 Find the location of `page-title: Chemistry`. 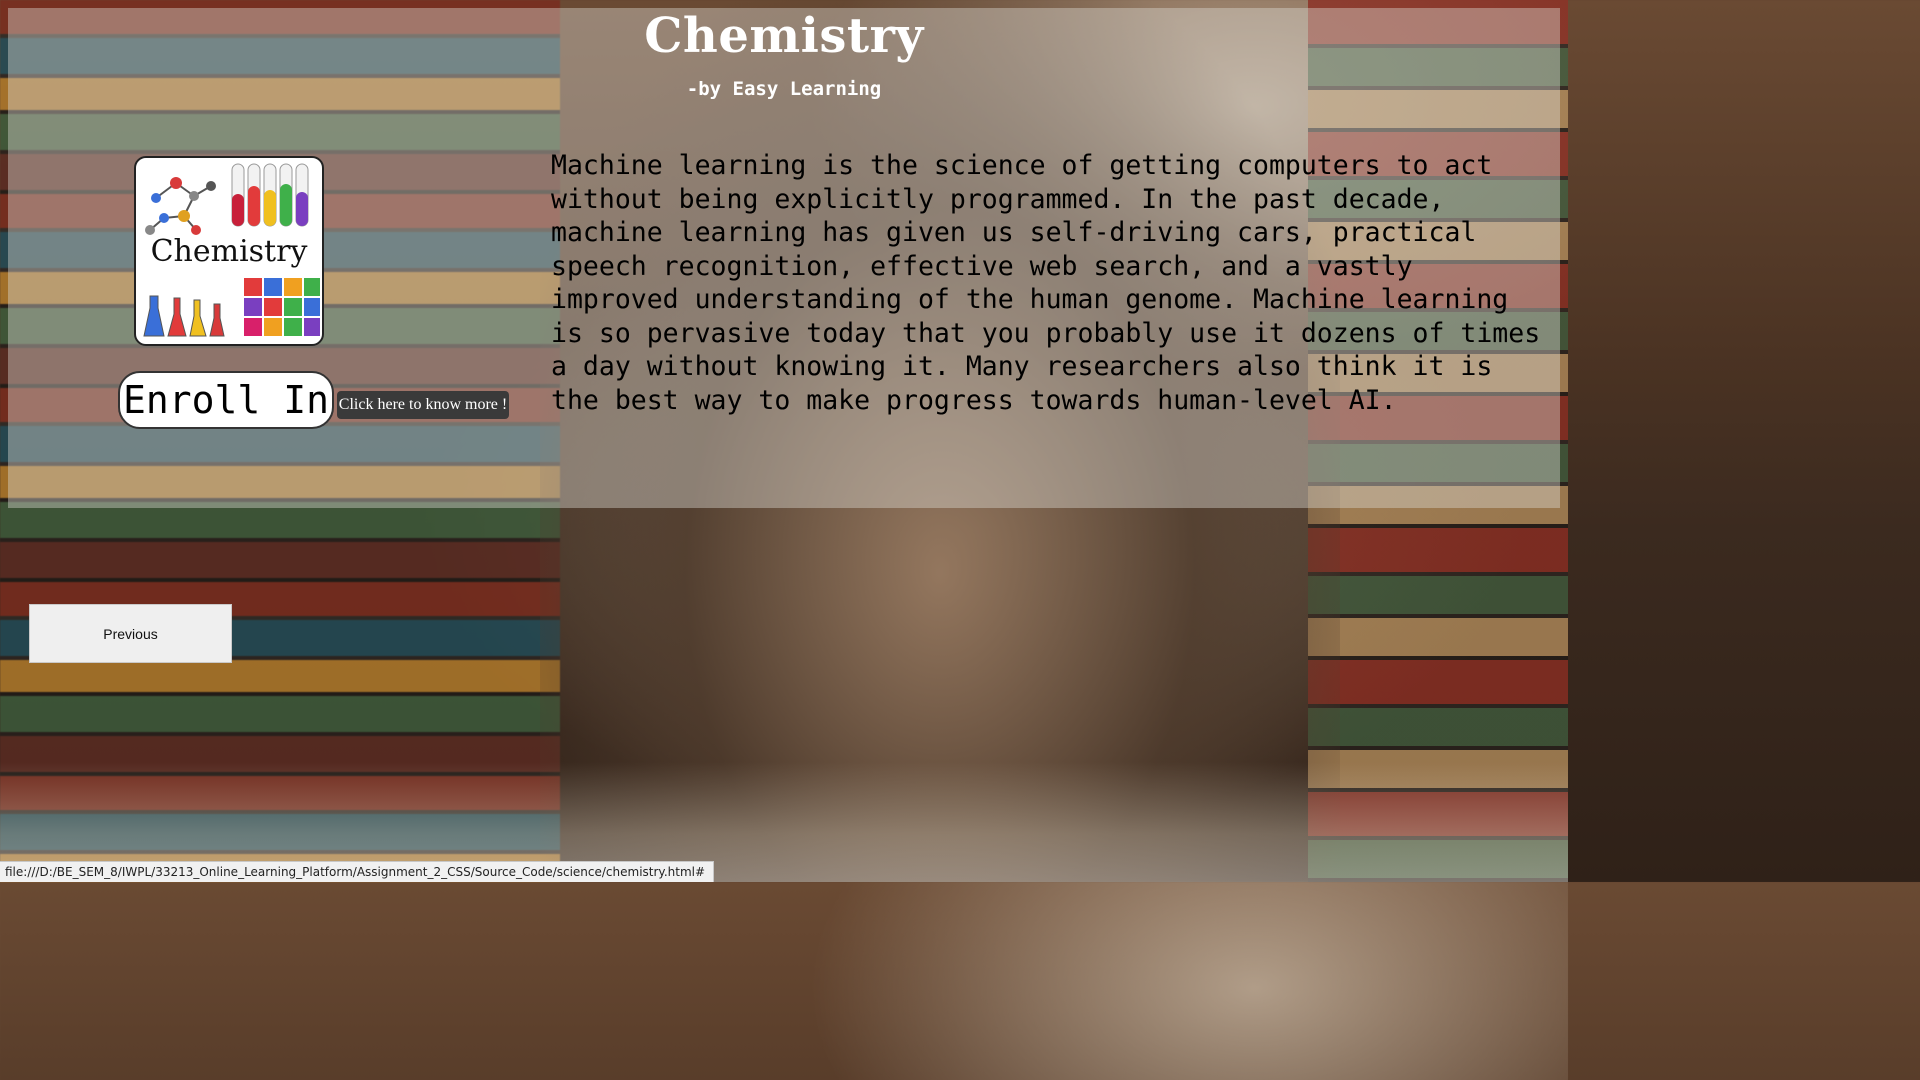

page-title: Chemistry is located at coordinates (784, 36).